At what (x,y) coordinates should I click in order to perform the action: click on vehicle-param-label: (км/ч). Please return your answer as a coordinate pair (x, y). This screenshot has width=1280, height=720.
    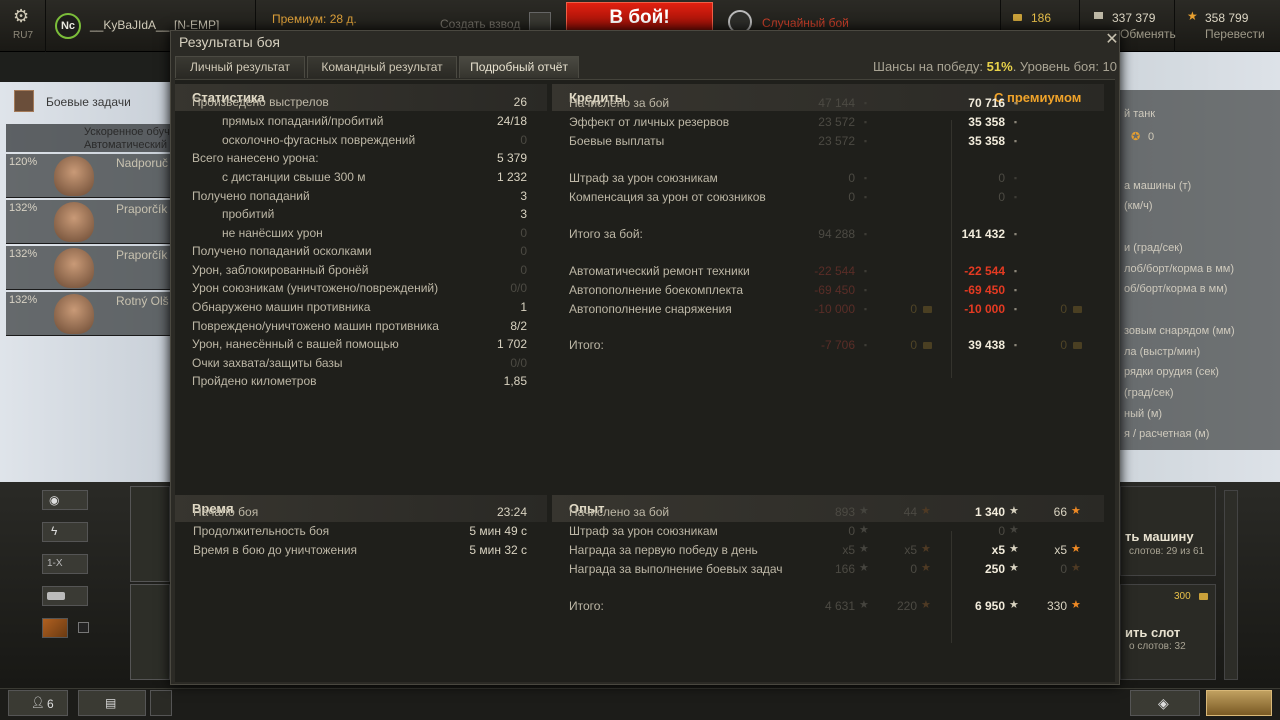
    Looking at the image, I should click on (1138, 206).